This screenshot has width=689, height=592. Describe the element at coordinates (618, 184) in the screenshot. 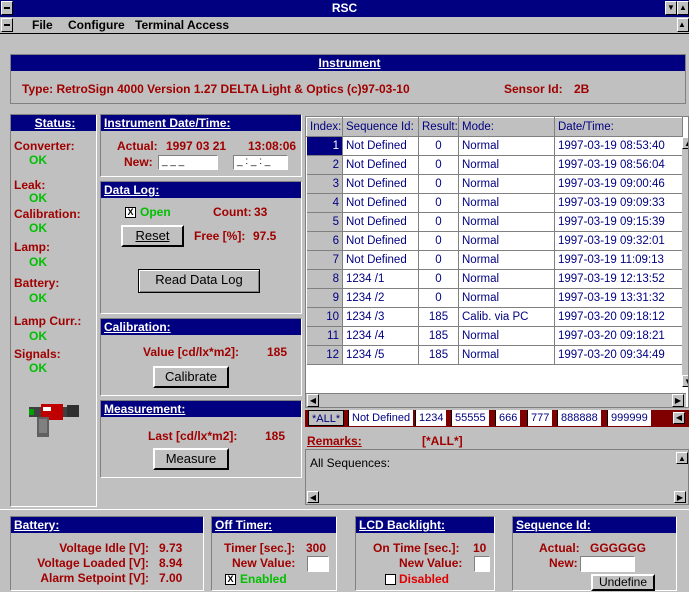

I see `cell-datetime: 1997-03-19 09:00:46` at that location.